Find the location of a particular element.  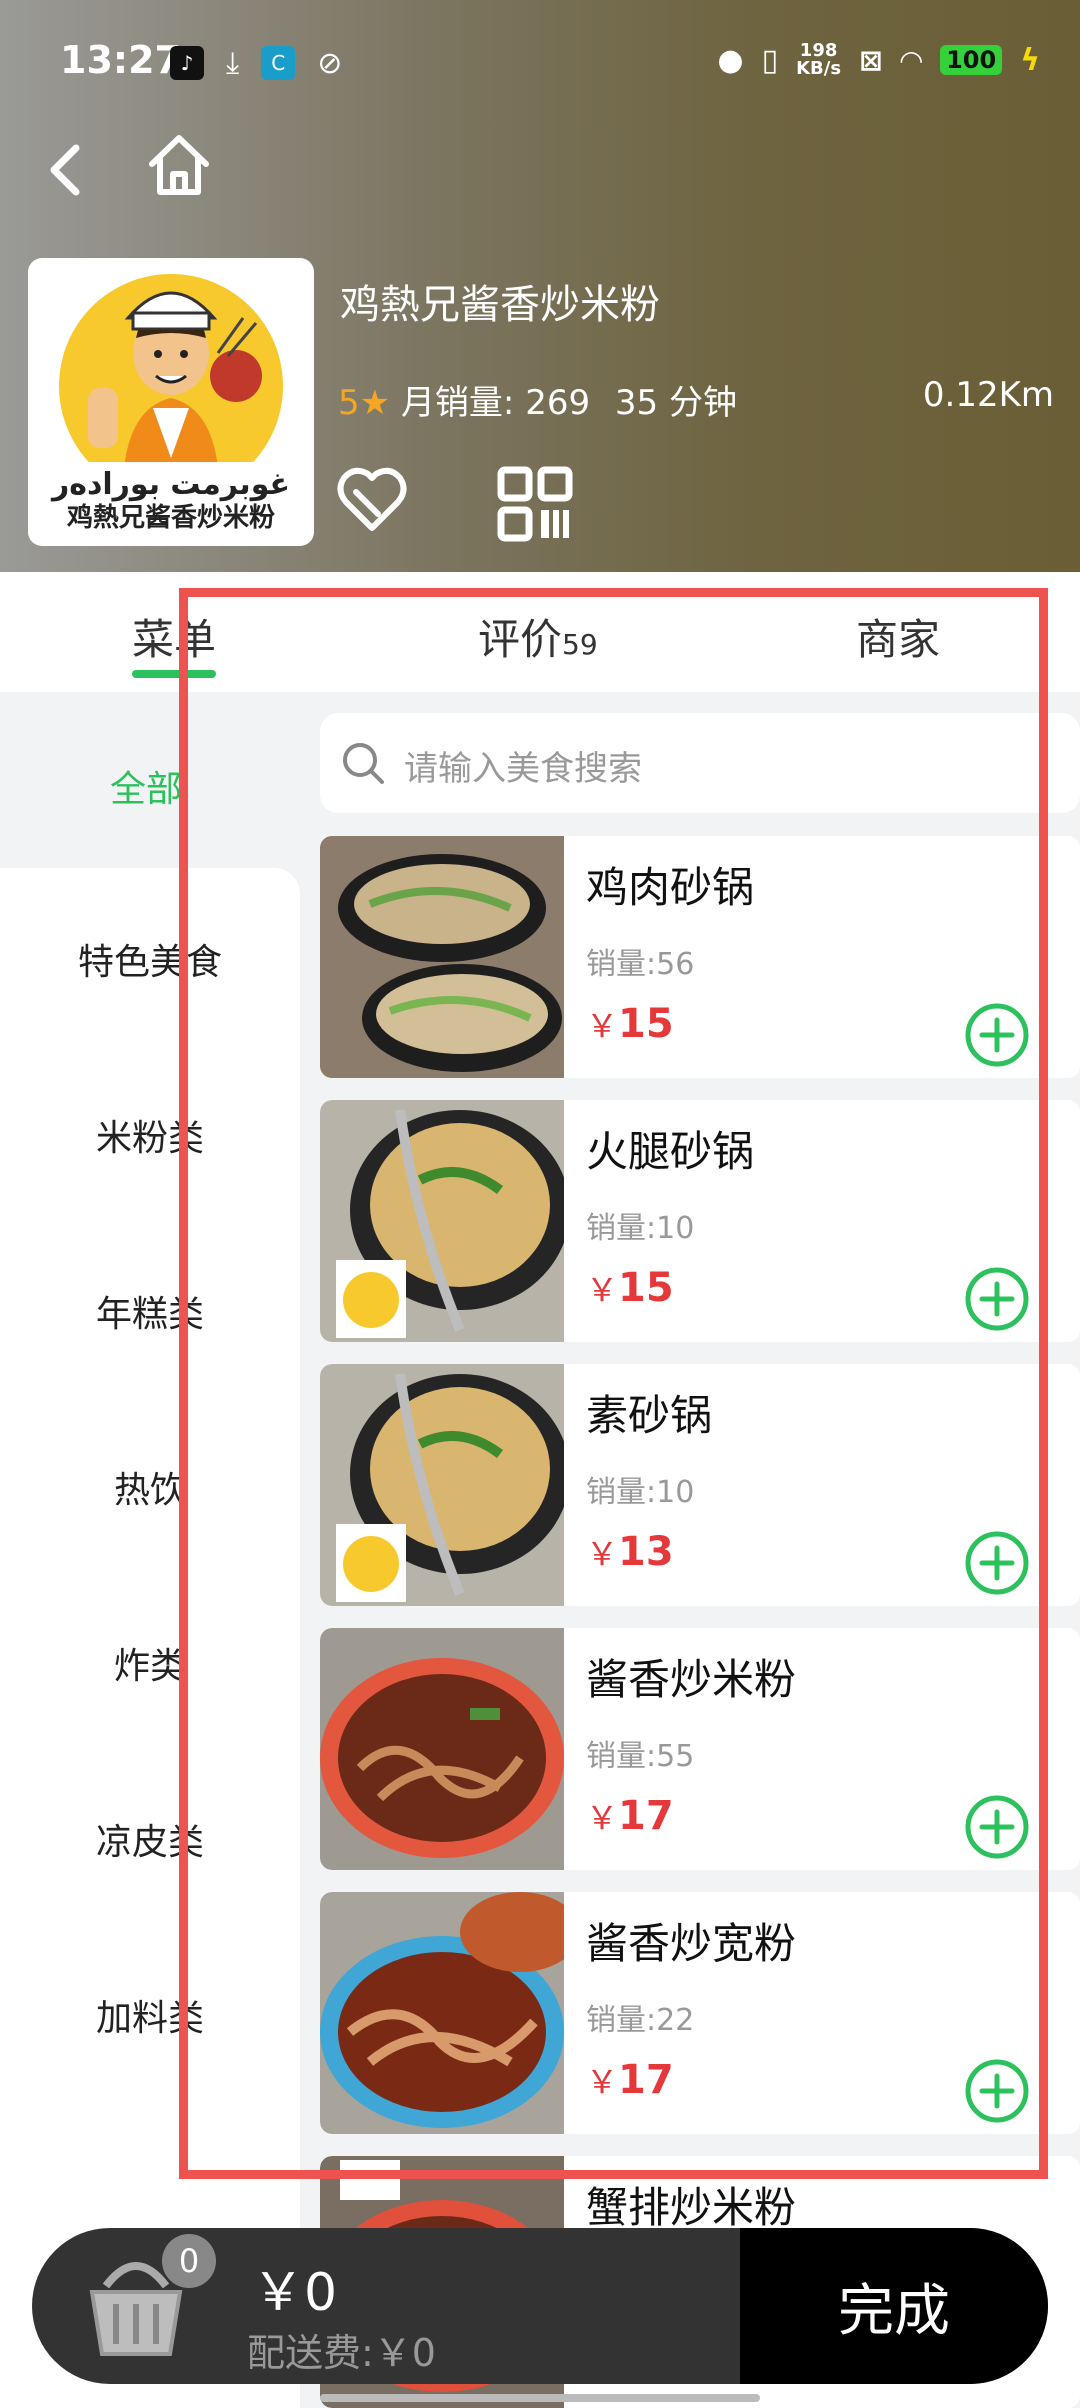

gesture-bar is located at coordinates (540, 2398).